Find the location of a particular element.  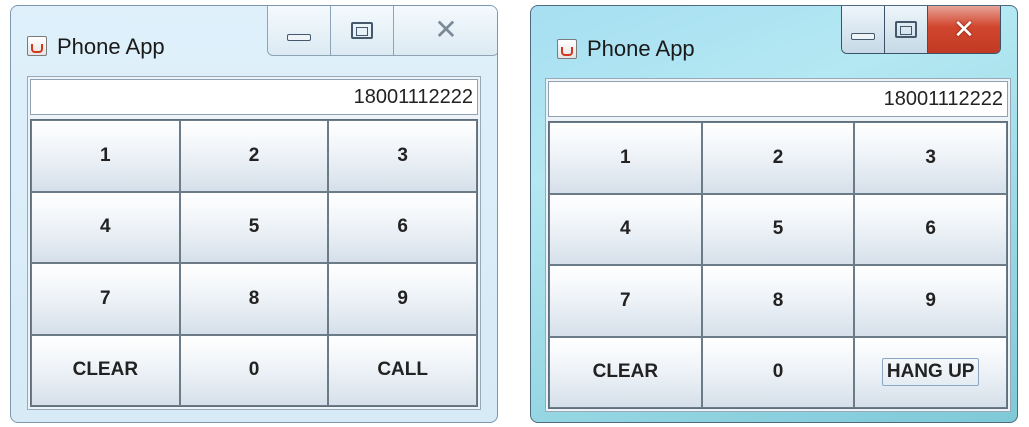

hang-up-label: HANG UP is located at coordinates (930, 372).